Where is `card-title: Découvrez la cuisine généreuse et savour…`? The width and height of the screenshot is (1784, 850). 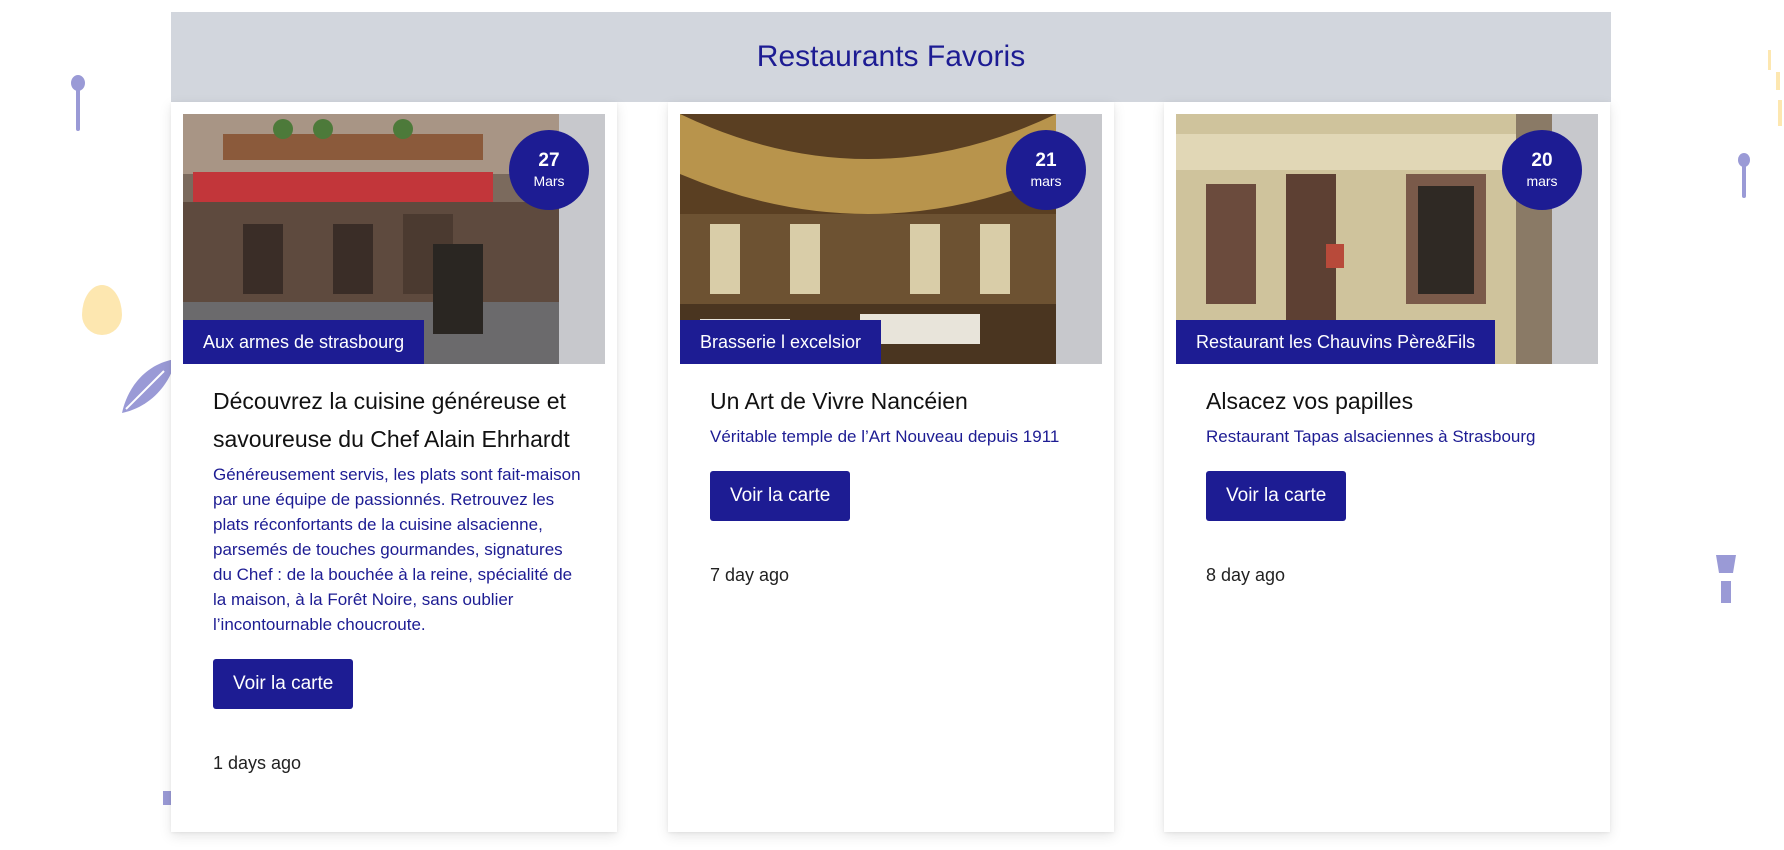 card-title: Découvrez la cuisine généreuse et savour… is located at coordinates (391, 420).